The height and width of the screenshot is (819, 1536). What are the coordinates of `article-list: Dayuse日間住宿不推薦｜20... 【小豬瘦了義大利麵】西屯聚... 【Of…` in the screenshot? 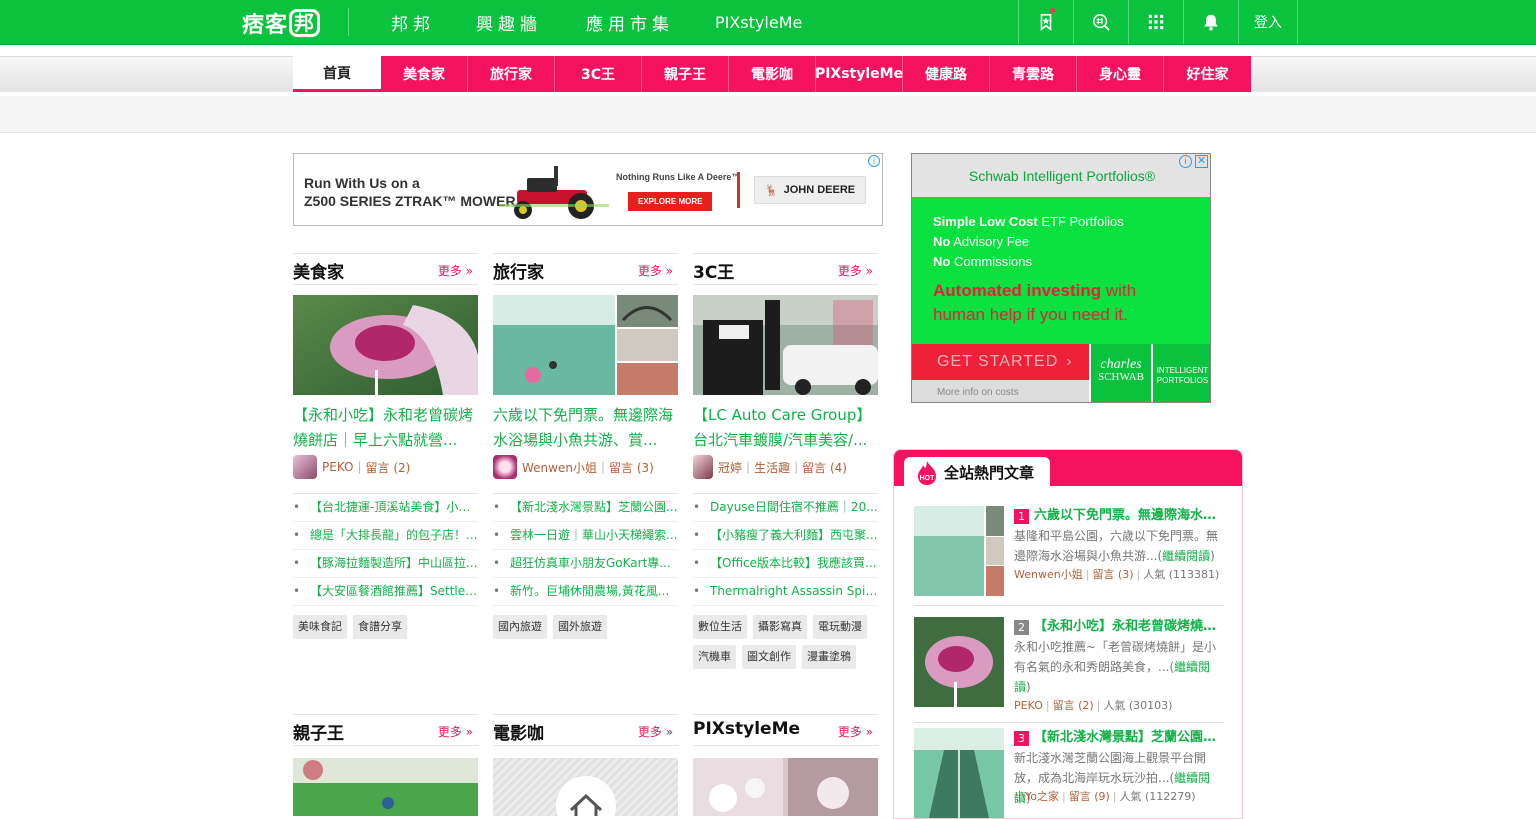 It's located at (785, 549).